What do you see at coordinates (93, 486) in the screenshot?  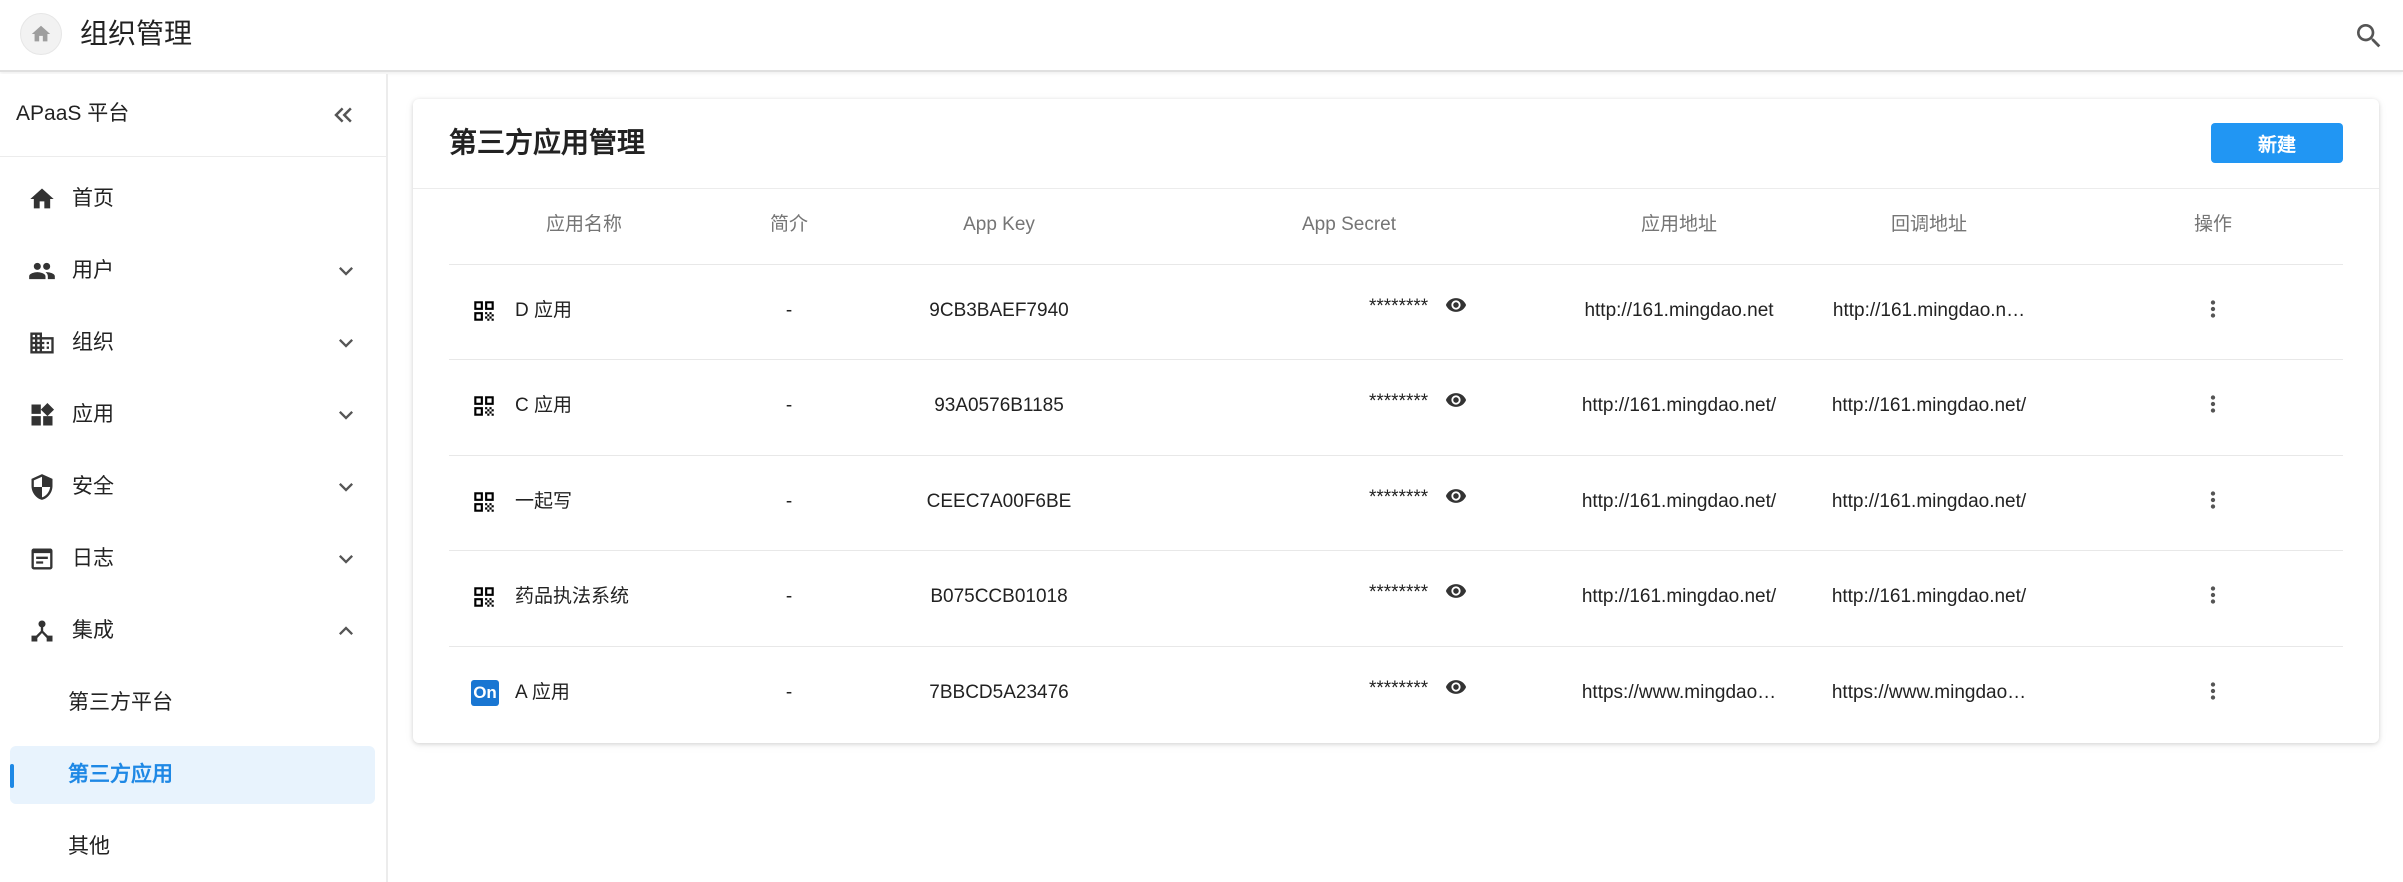 I see `sidebar-item-label: 安全` at bounding box center [93, 486].